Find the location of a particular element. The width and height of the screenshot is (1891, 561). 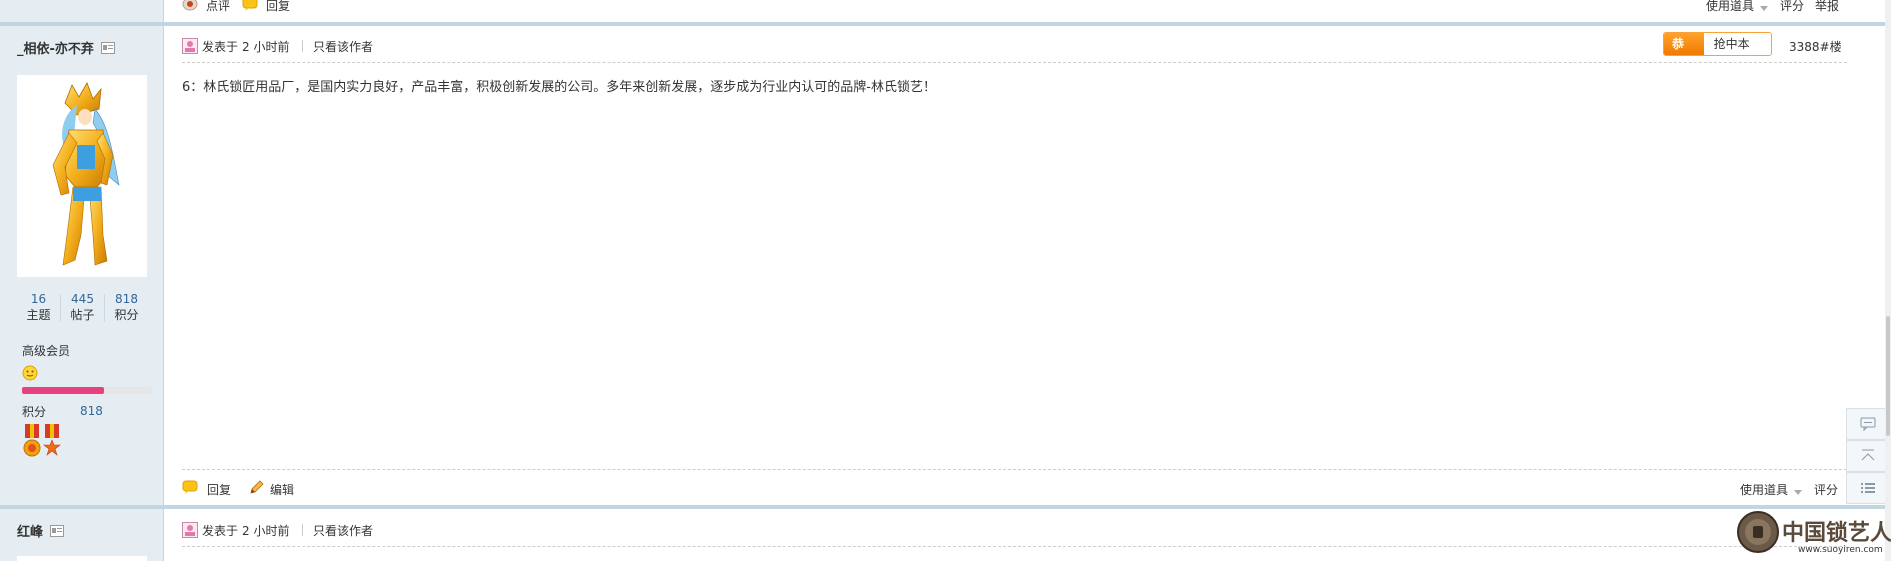

congrats-tag: 恭喜 is located at coordinates (1684, 44).